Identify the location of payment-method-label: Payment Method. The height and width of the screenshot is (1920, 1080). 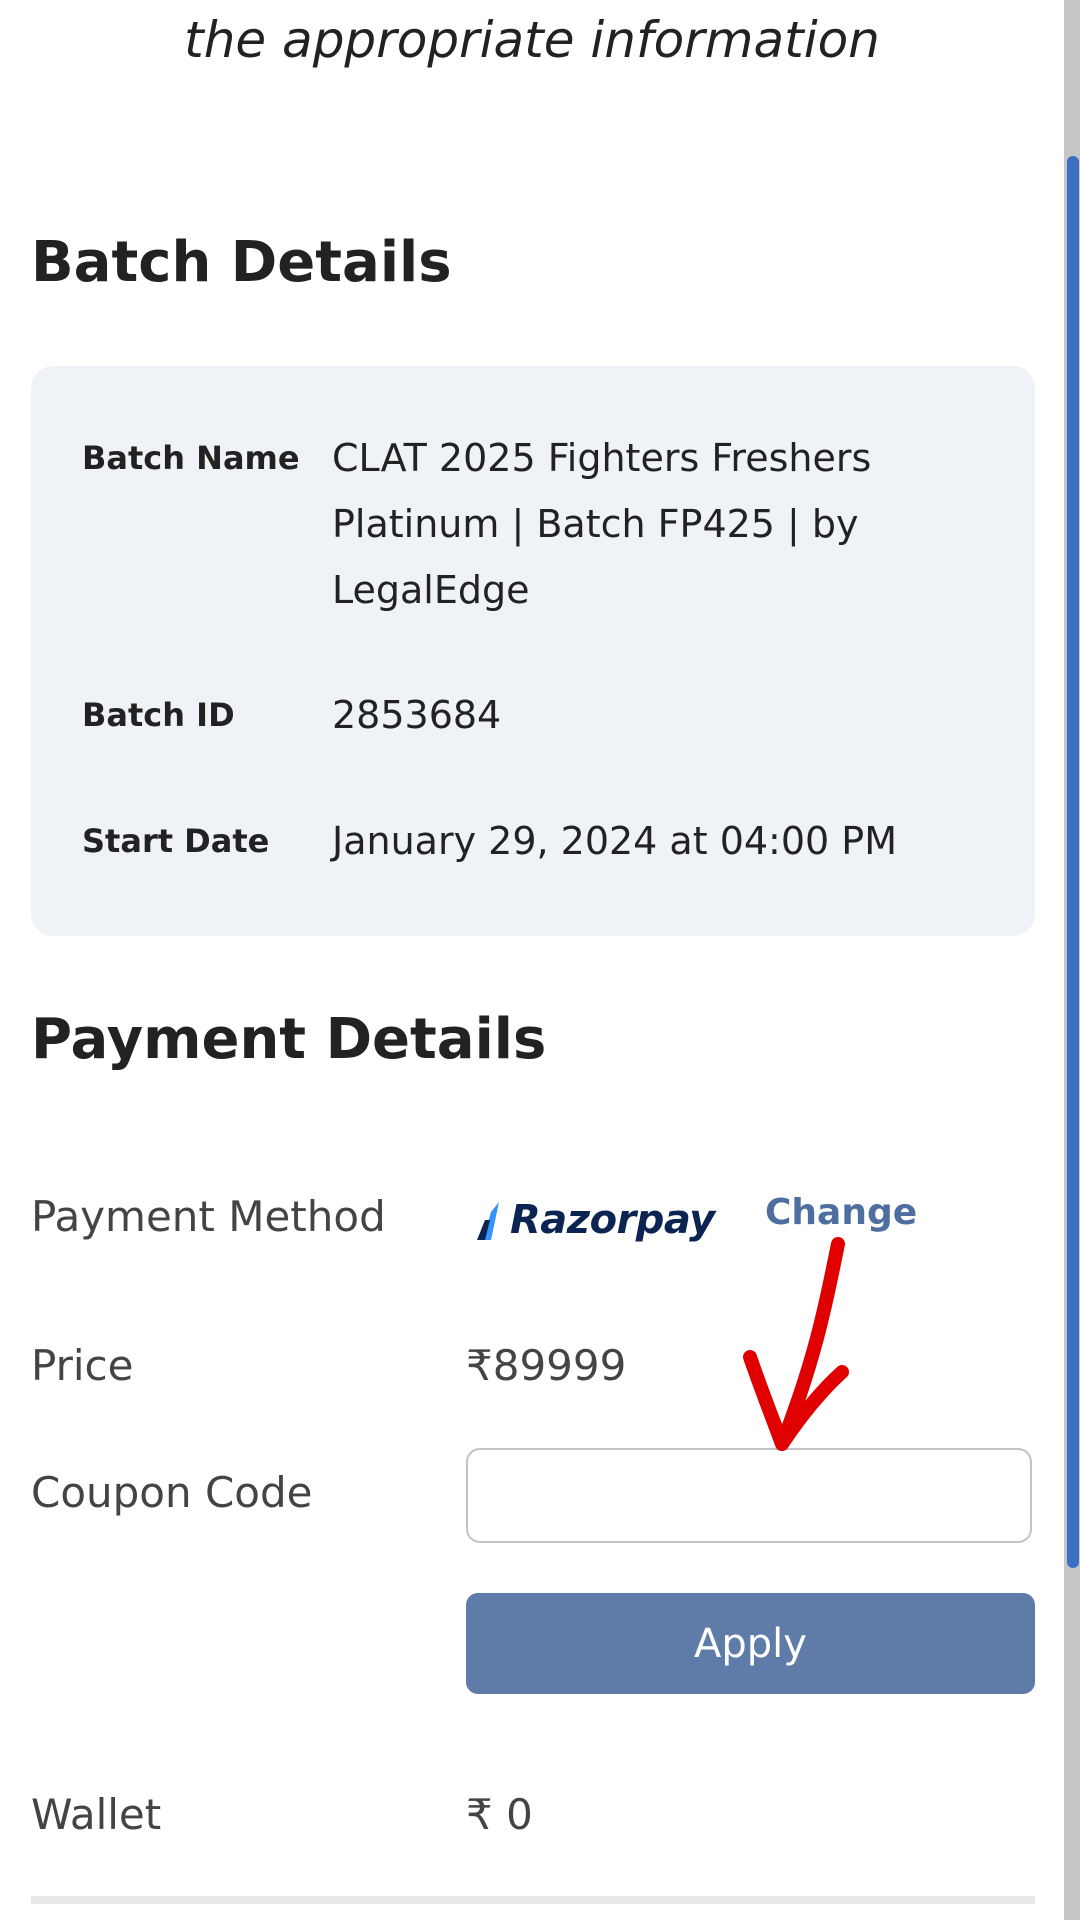
(208, 1216).